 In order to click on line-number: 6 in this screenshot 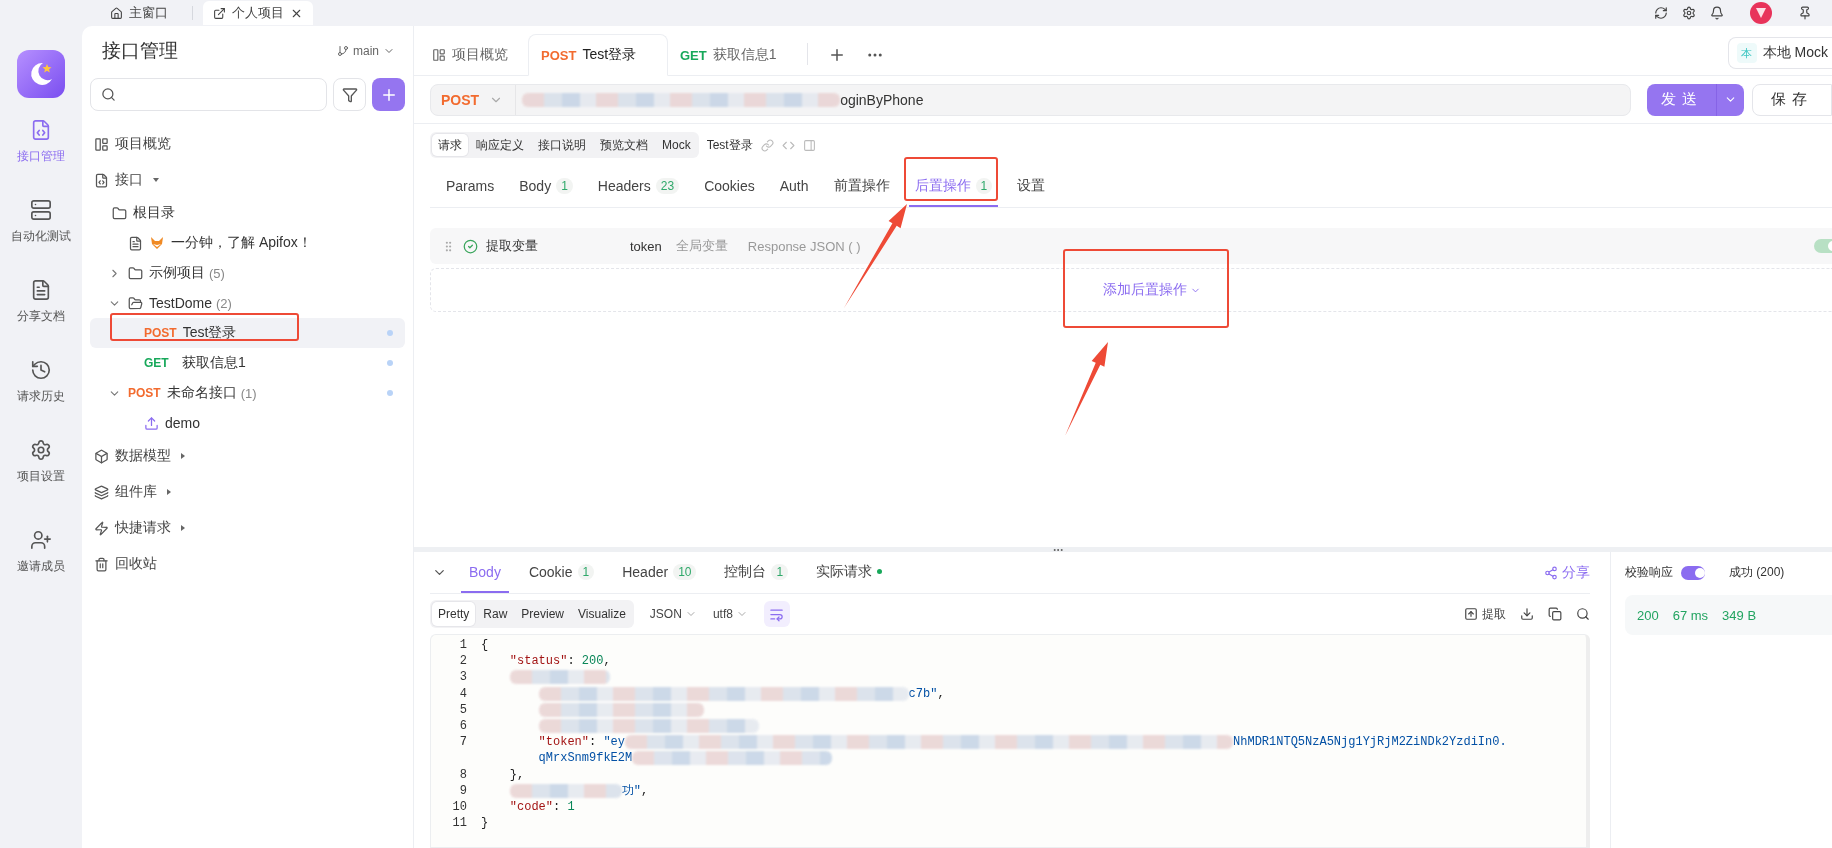, I will do `click(462, 726)`.